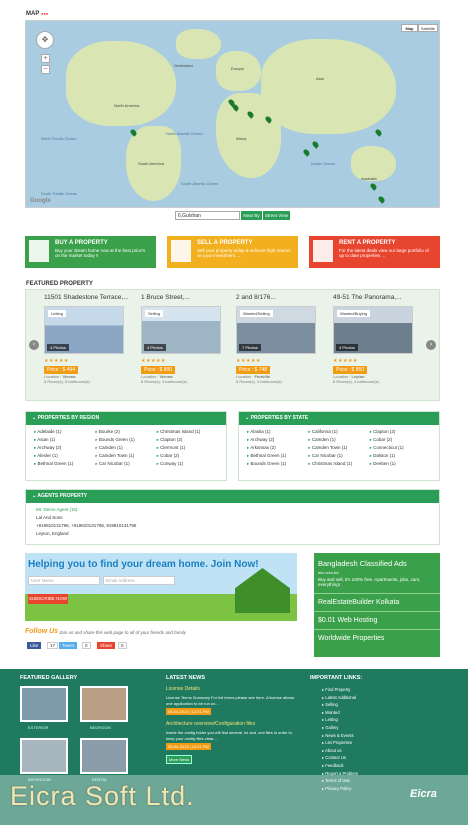  What do you see at coordinates (377, 560) in the screenshot?
I see `ad-title: Bangladesh Classified Ads` at bounding box center [377, 560].